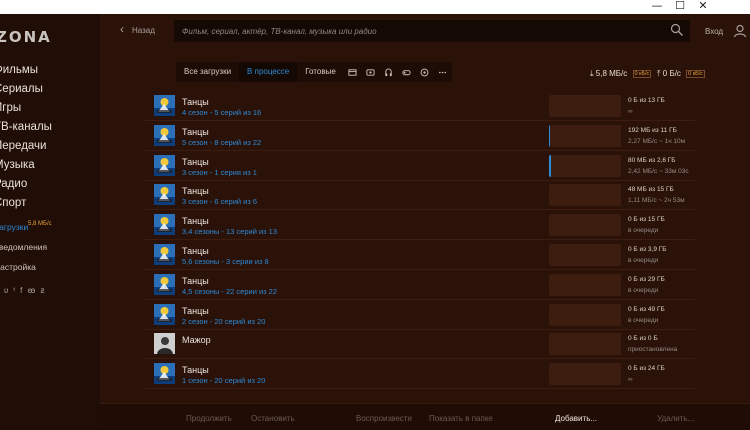 The image size is (750, 430). What do you see at coordinates (207, 72) in the screenshot?
I see `tab-all-downloads: Все загрузки` at bounding box center [207, 72].